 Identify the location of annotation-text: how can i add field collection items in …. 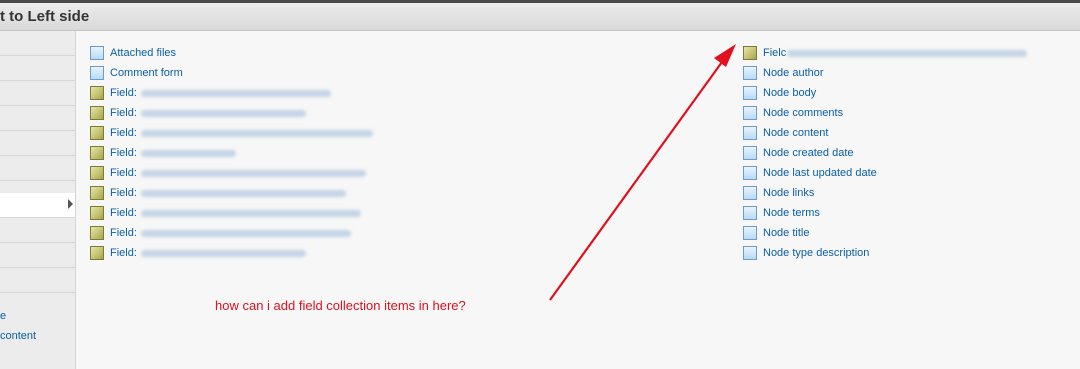
(340, 305).